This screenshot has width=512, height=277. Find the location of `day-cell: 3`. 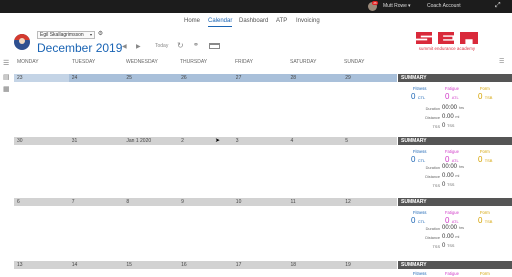

day-cell: 3 is located at coordinates (260, 141).